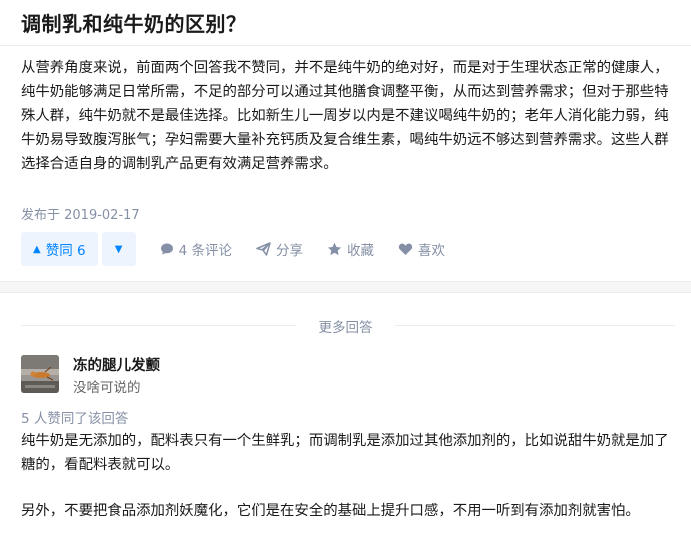 The image size is (691, 547). I want to click on favorite-label: 收藏, so click(360, 251).